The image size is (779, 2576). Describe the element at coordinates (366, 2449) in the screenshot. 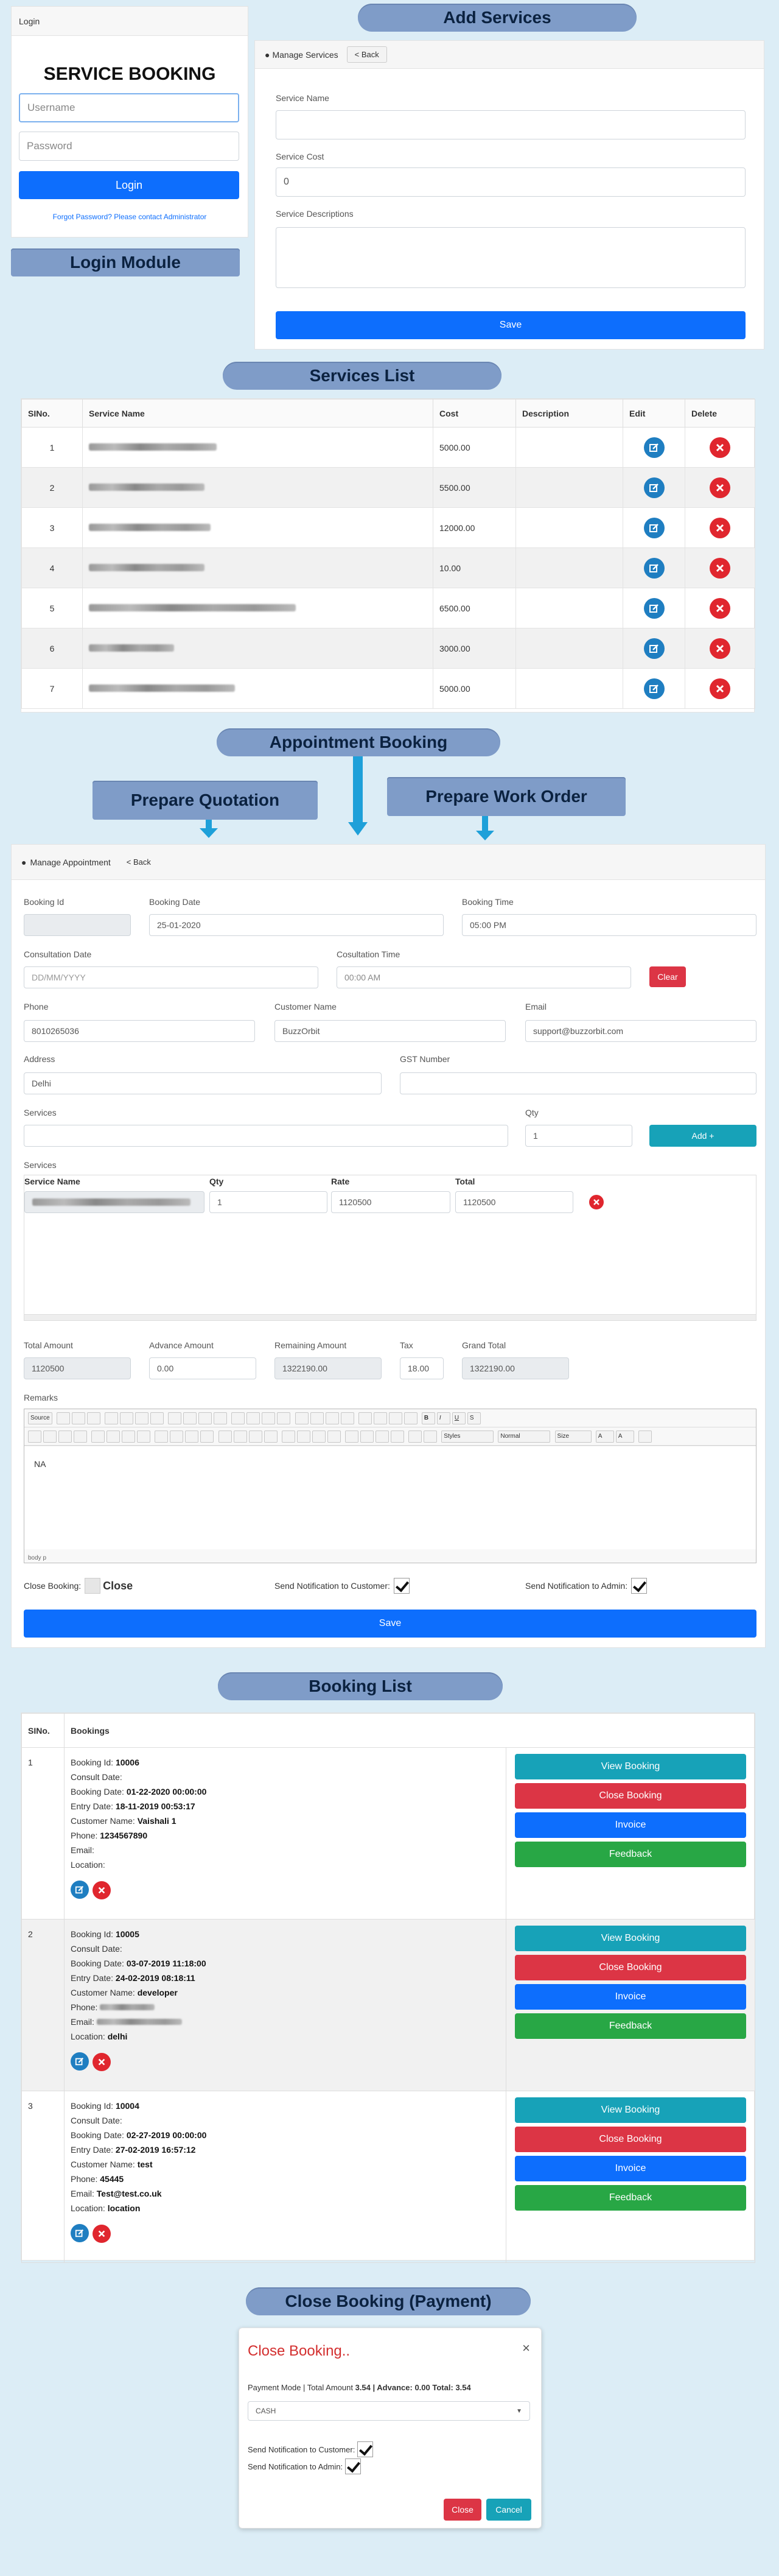

I see `modal-notify-customer-checkbox` at that location.